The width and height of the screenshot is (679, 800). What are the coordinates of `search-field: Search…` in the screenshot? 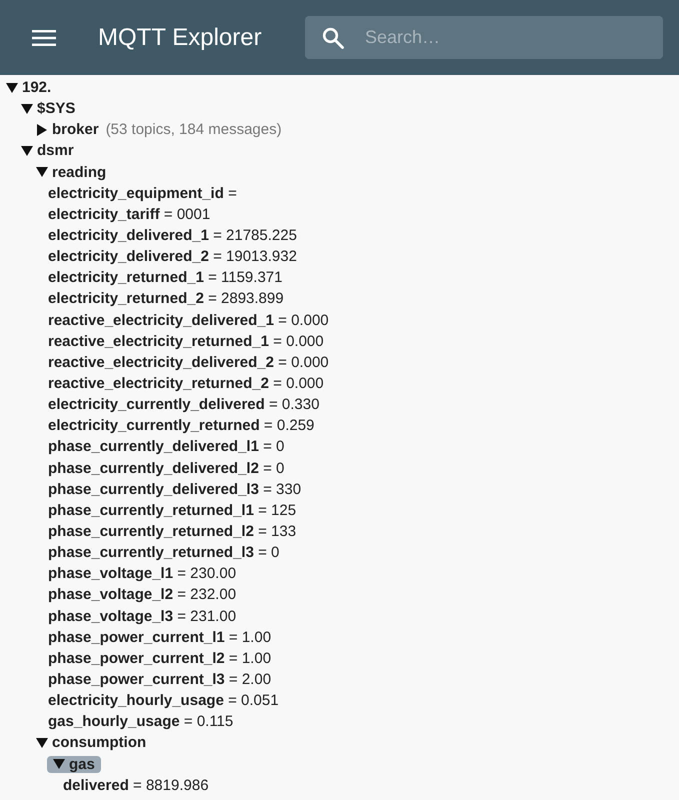 It's located at (484, 37).